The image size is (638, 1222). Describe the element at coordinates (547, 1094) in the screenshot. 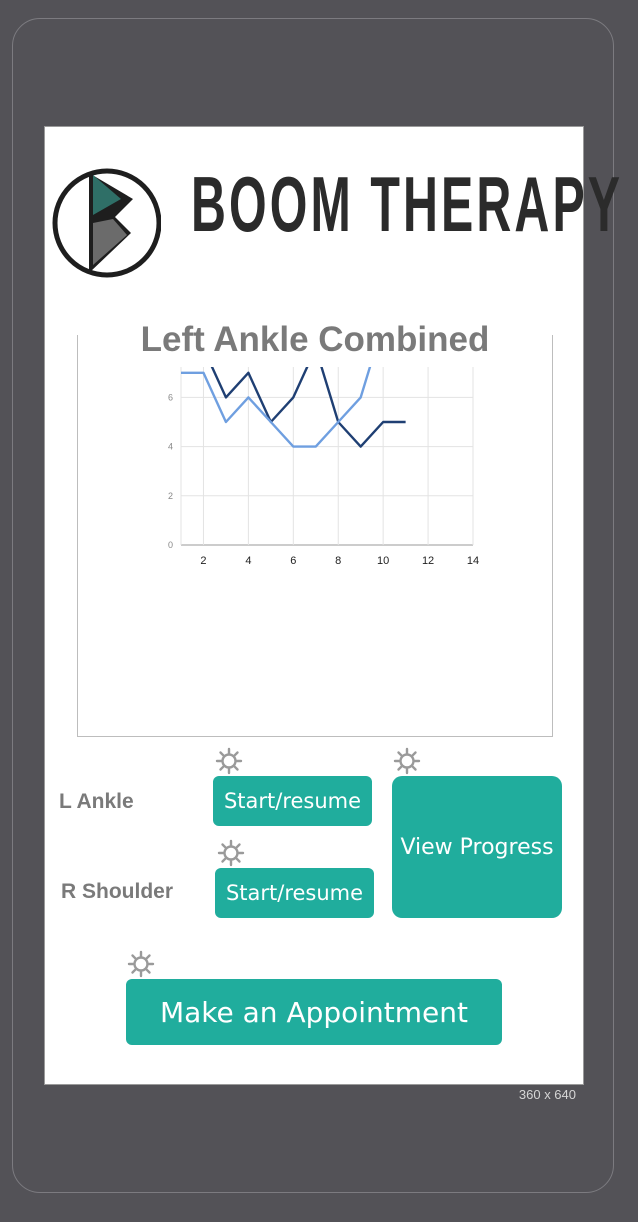

I see `viewport-size-label: 360 x 640` at that location.